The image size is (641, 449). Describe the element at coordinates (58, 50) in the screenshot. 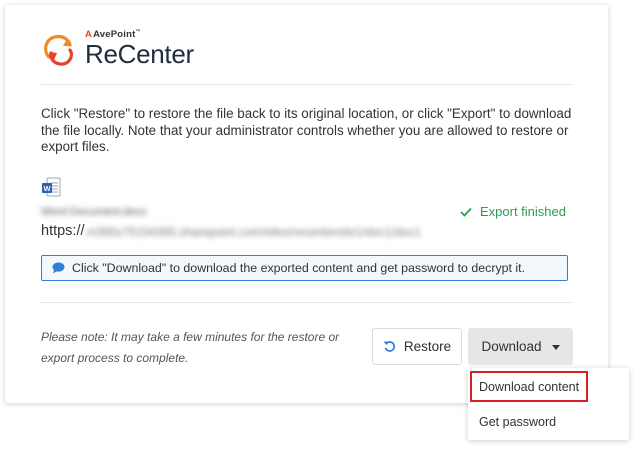

I see `recenter-swirl-icon` at that location.